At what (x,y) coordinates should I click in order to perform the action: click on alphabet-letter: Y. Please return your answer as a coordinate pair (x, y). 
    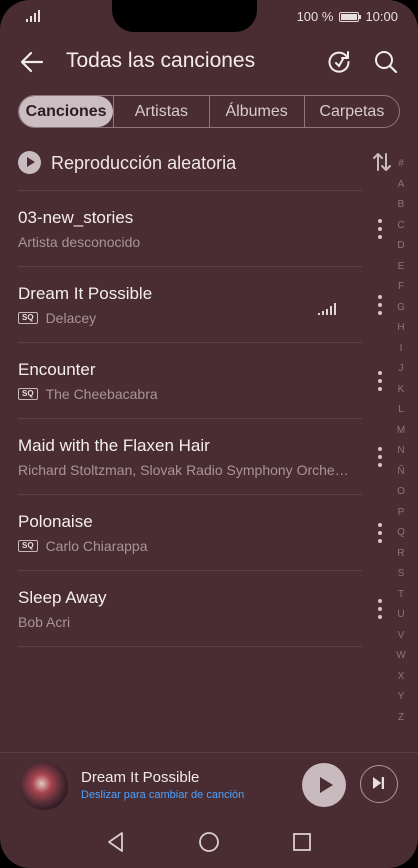
    Looking at the image, I should click on (401, 697).